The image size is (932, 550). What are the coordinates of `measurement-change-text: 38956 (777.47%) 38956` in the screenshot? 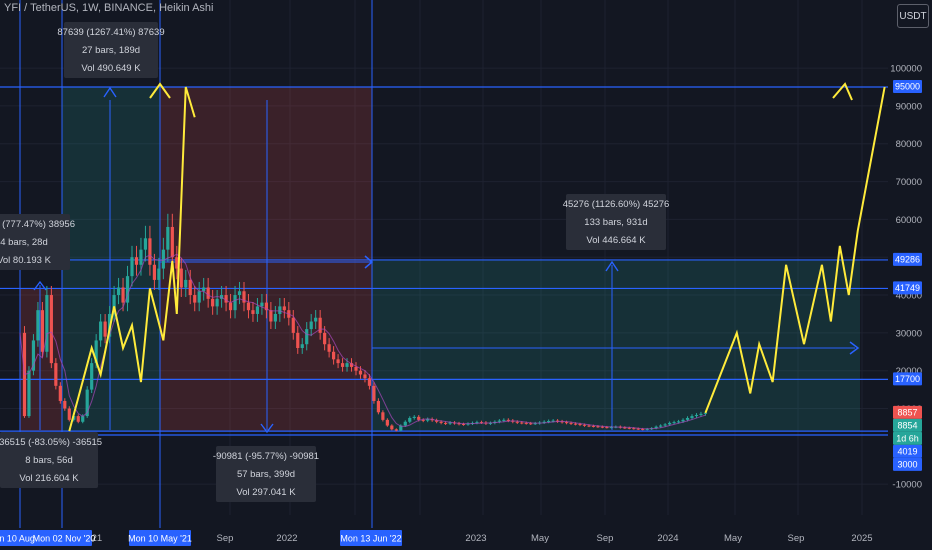 It's located at (37, 224).